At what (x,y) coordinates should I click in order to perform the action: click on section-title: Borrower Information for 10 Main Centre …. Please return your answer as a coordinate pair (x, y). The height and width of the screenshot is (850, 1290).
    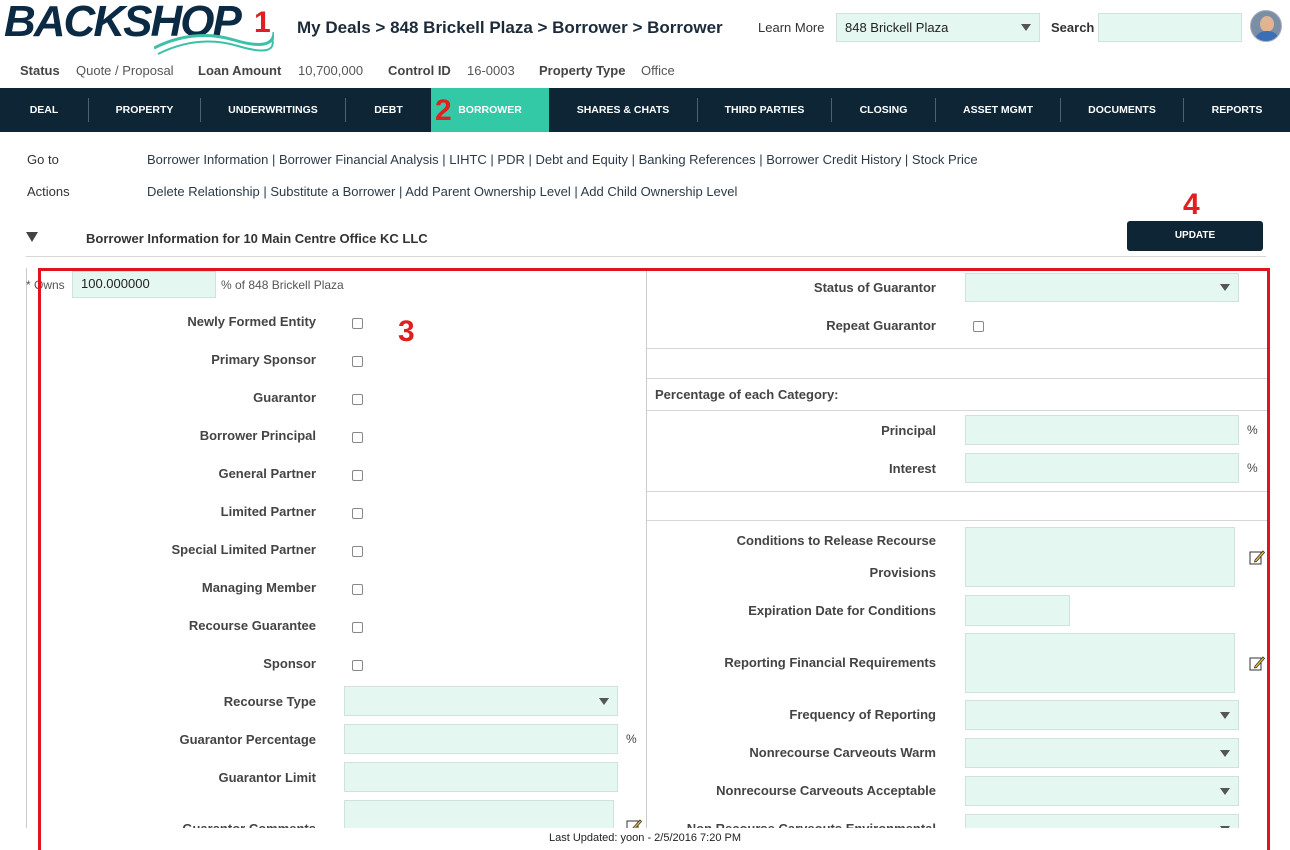
    Looking at the image, I should click on (257, 238).